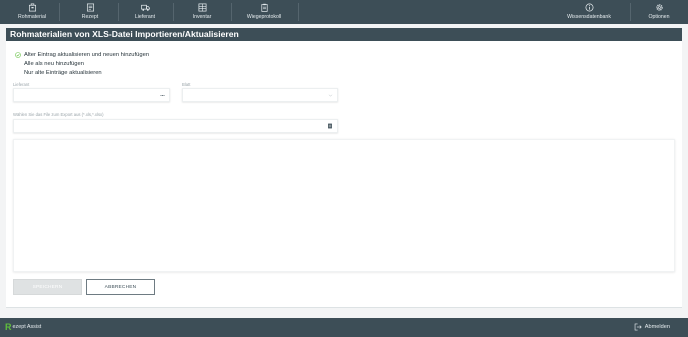 This screenshot has width=688, height=337. I want to click on nav-item-inventar: Inventar, so click(202, 12).